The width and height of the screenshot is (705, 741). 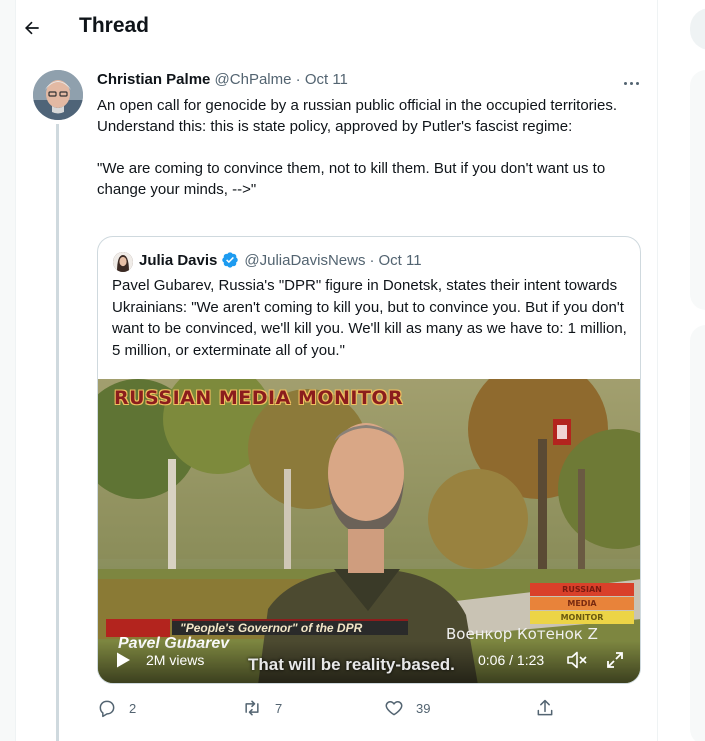 I want to click on rmm-logo: RUSSIAN MEDIA MONITOR, so click(x=582, y=604).